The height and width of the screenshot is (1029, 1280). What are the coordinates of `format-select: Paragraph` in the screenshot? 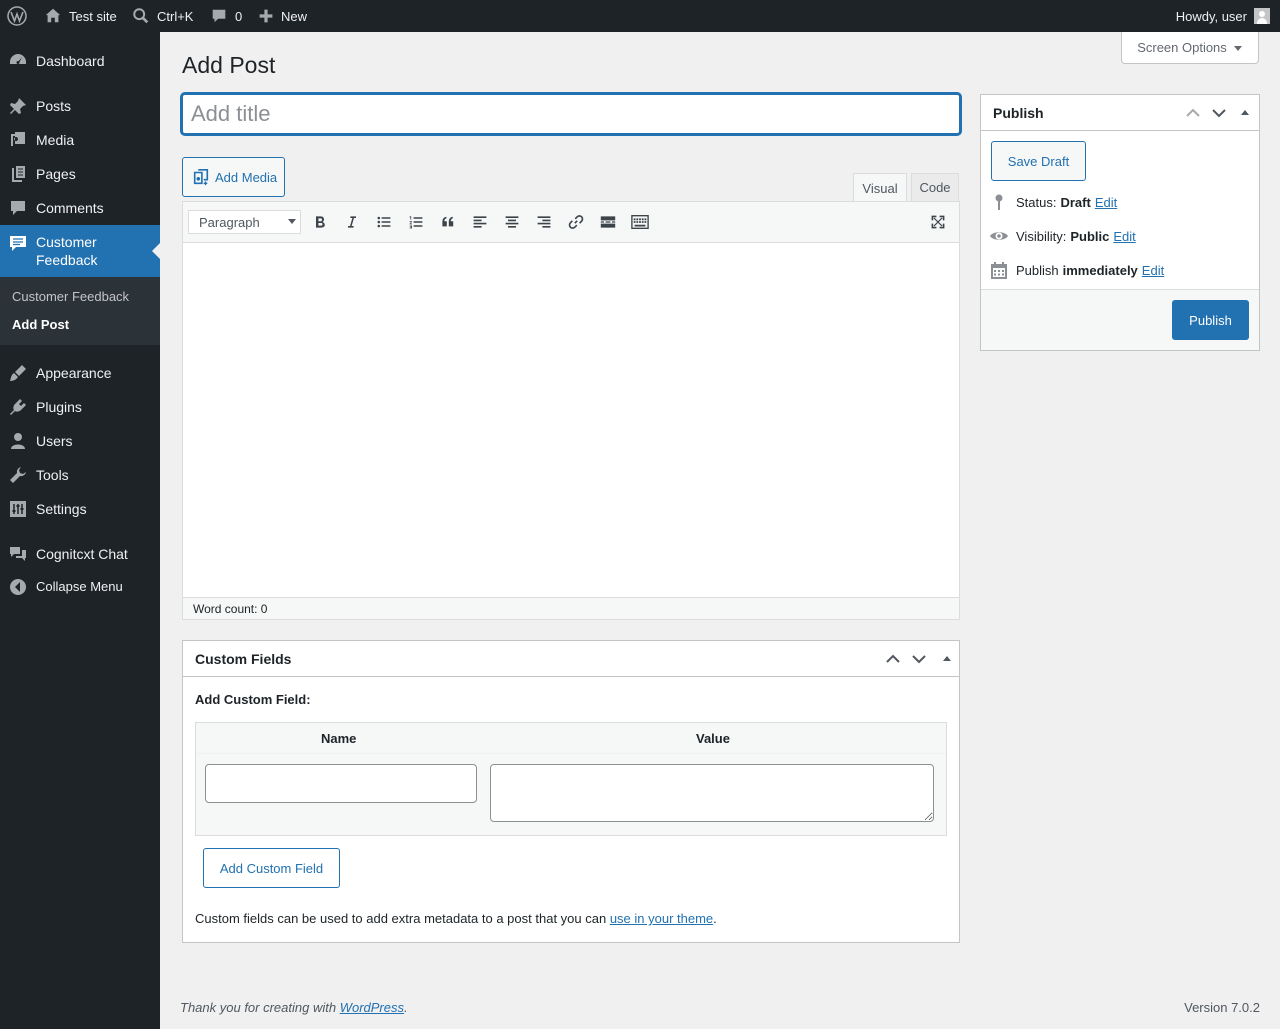 It's located at (244, 222).